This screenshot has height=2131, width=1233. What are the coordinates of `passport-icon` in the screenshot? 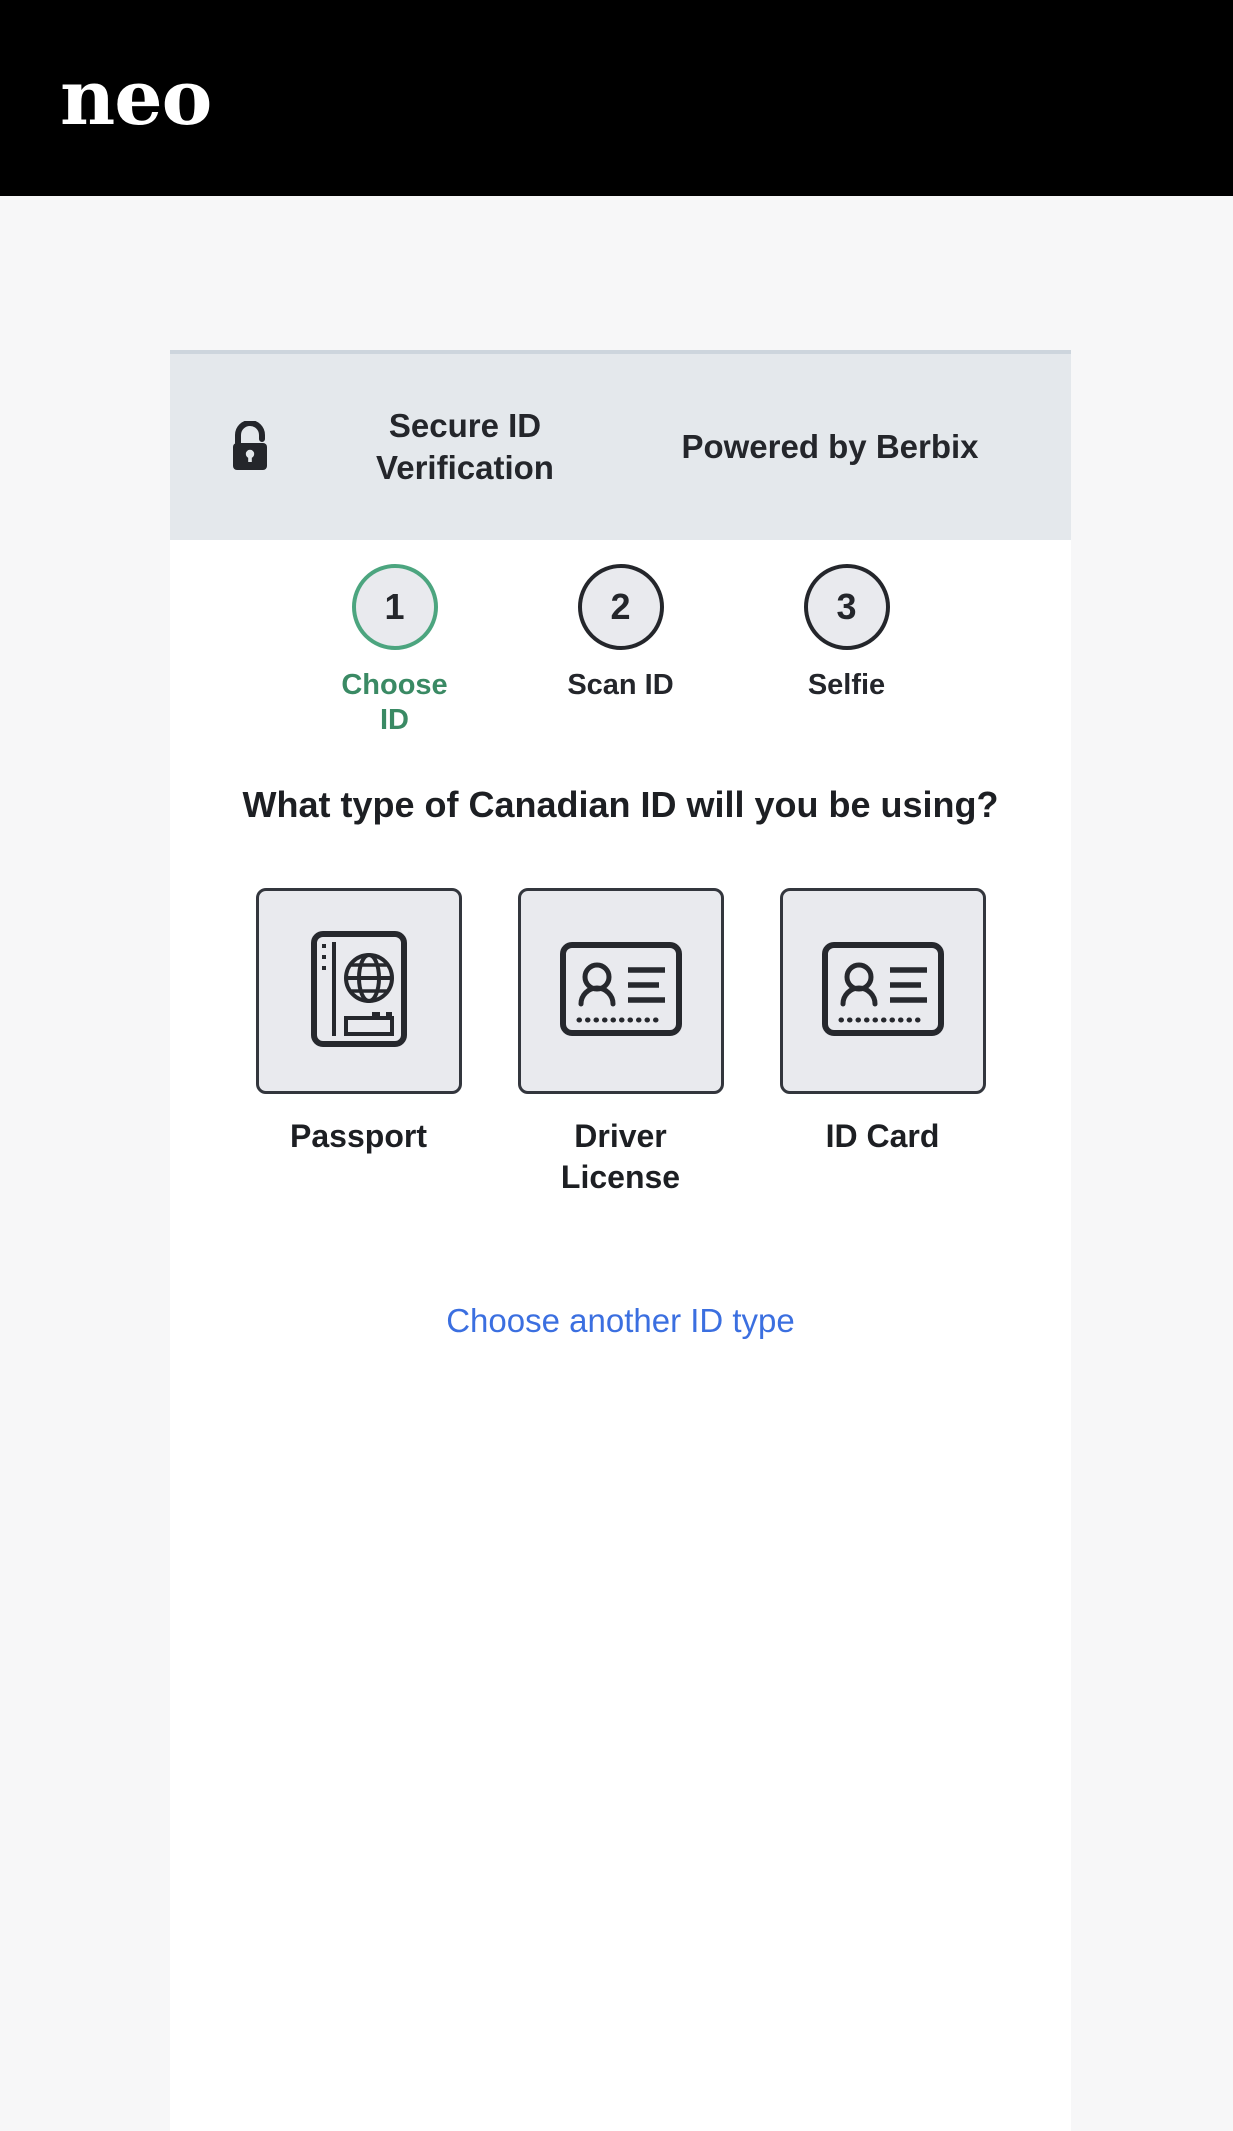 It's located at (359, 991).